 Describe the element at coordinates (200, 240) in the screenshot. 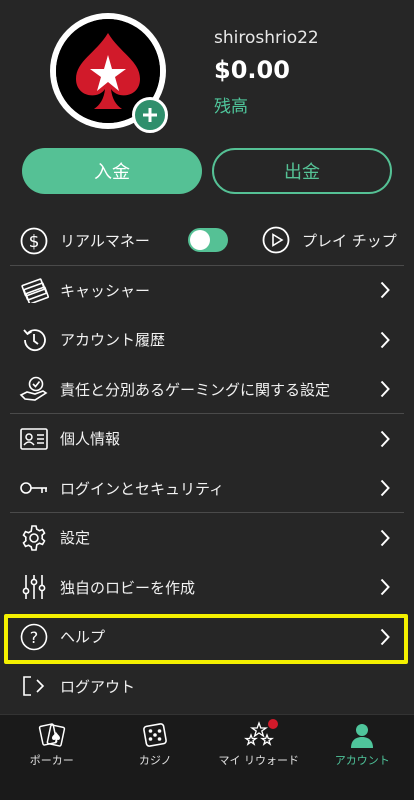

I see `toggle-knob` at that location.